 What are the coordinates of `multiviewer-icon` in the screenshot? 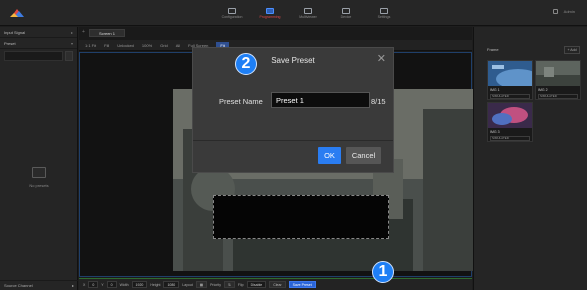 It's located at (308, 10).